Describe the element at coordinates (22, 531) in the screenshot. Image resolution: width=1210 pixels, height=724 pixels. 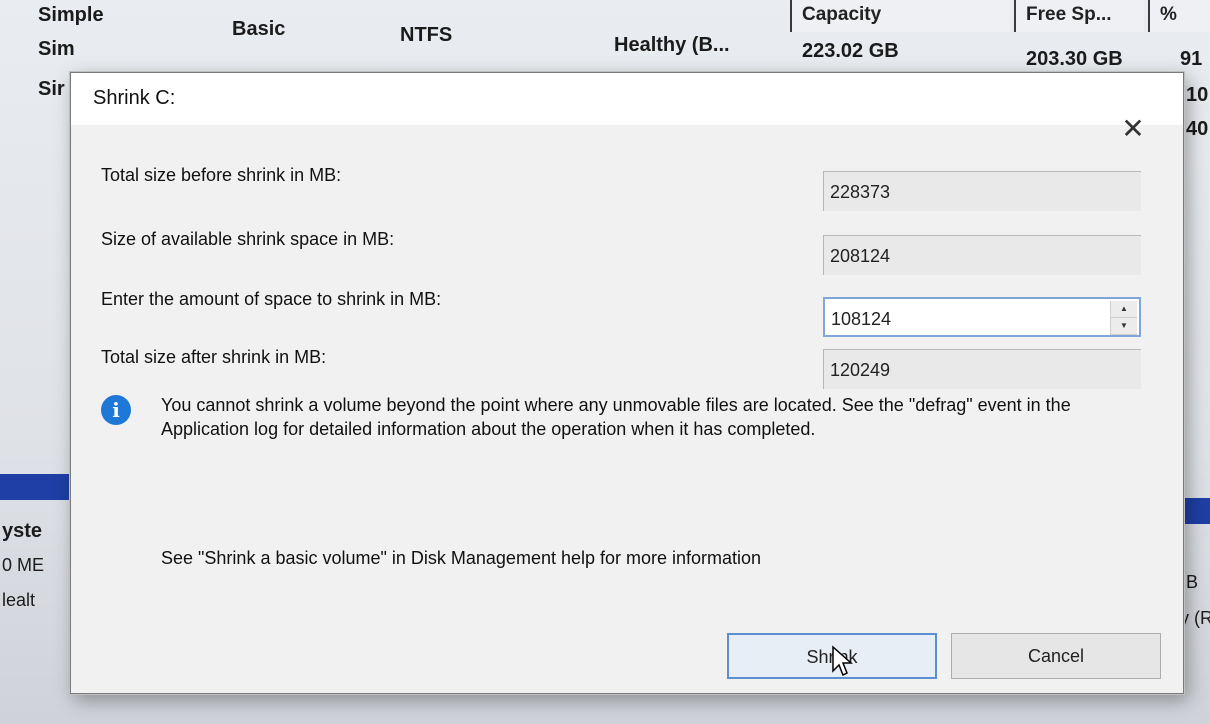
I see `disk-label: yste` at that location.